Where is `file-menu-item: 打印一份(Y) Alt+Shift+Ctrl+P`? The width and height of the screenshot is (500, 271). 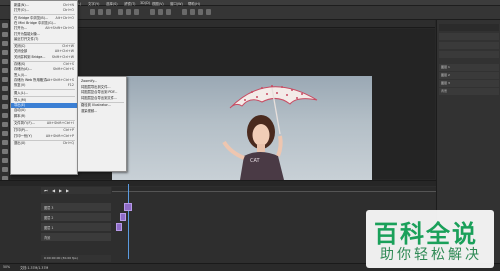 file-menu-item: 打印一份(Y) Alt+Shift+Ctrl+P is located at coordinates (44, 136).